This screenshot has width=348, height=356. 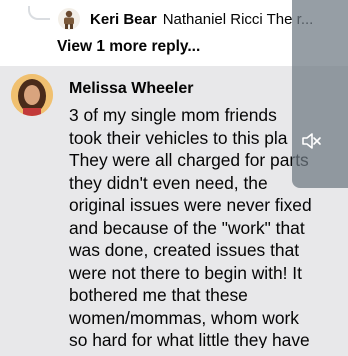 I want to click on reply-thread-connector, so click(x=39, y=13).